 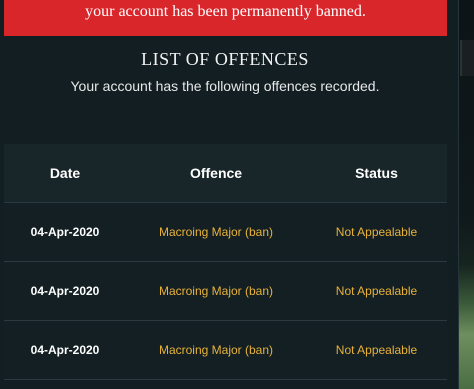 What do you see at coordinates (225, 59) in the screenshot?
I see `page-title: LIST OF OFFENCES` at bounding box center [225, 59].